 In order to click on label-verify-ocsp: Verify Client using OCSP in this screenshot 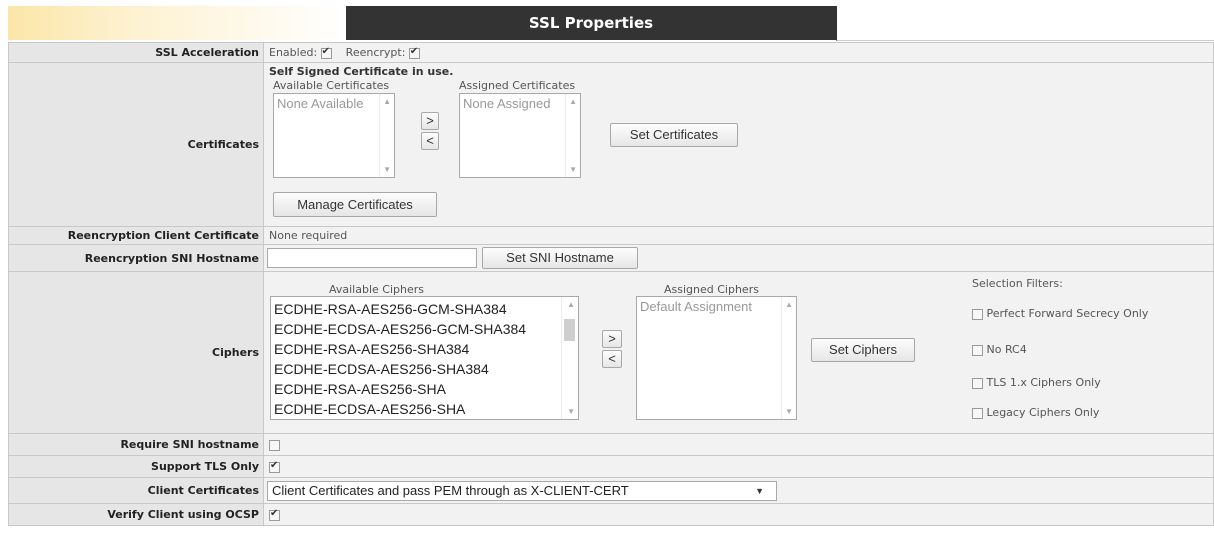, I will do `click(136, 514)`.